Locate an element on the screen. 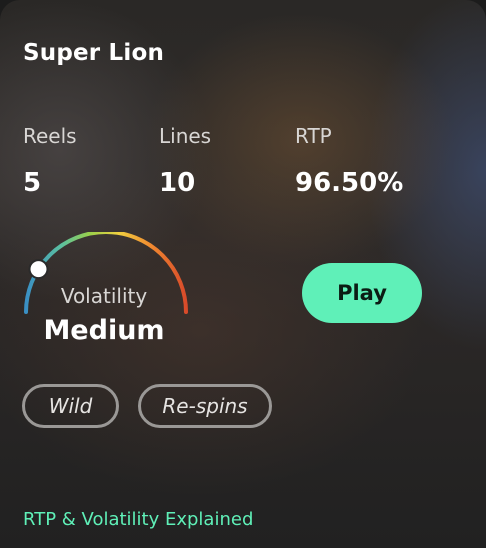 This screenshot has height=548, width=486. rtp-volatility-explained-link: RTP & Volatility Explained is located at coordinates (138, 519).